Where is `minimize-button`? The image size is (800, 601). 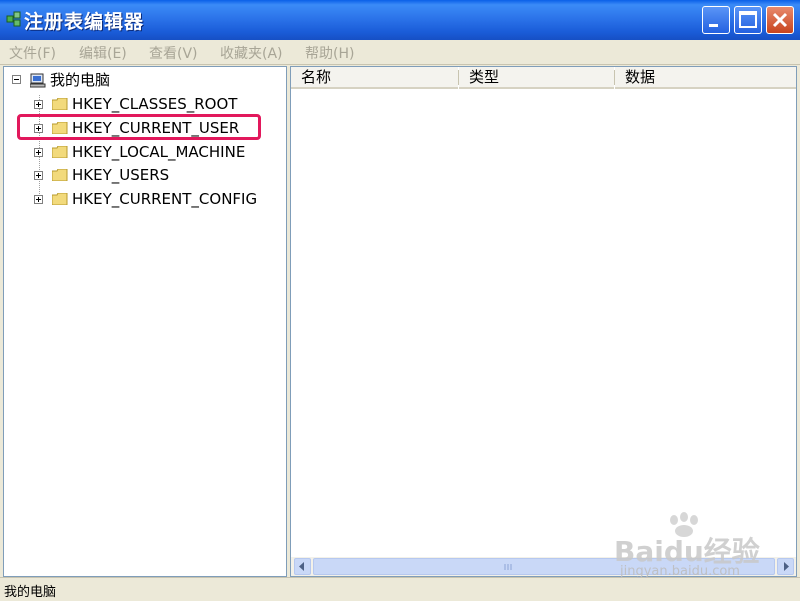 minimize-button is located at coordinates (716, 20).